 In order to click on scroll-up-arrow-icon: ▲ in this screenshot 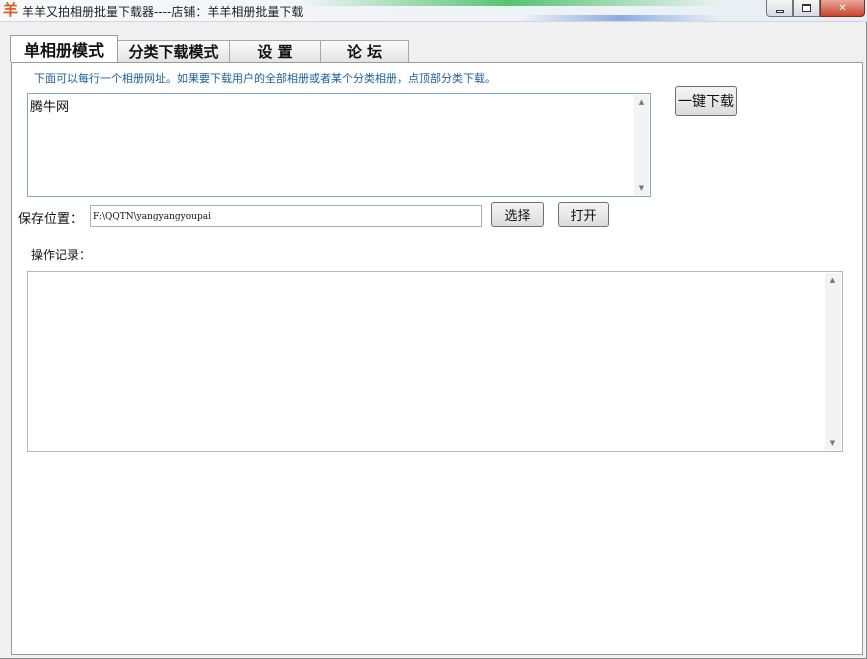, I will do `click(641, 102)`.